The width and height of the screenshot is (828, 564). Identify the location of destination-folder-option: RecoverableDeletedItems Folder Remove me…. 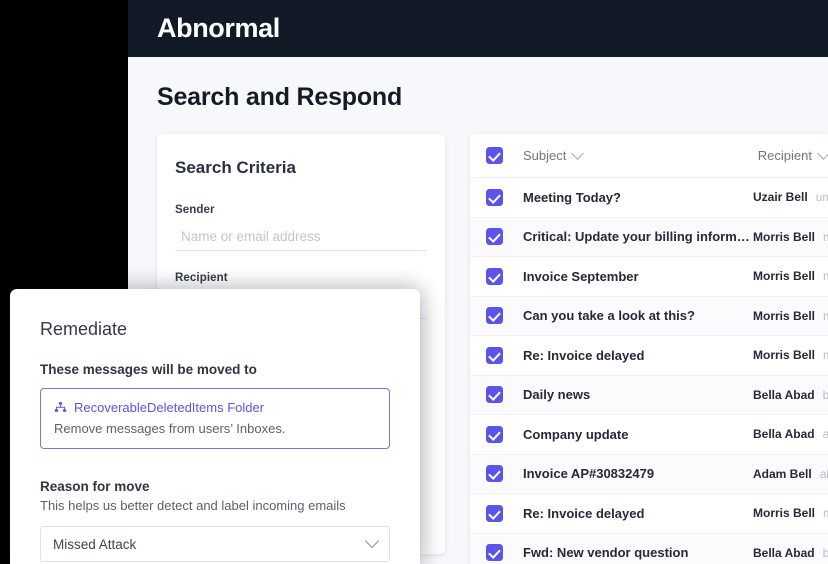
(215, 418).